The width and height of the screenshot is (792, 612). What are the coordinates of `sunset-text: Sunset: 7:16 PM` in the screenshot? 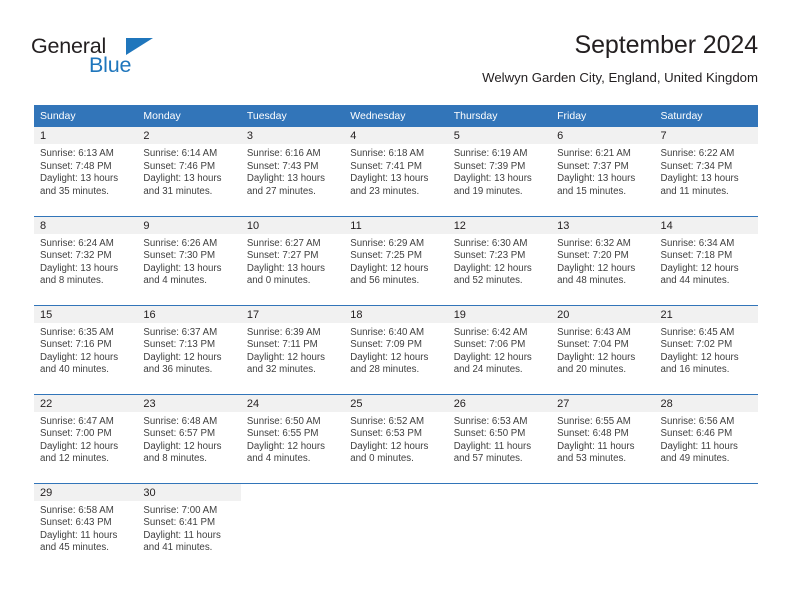 It's located at (76, 345).